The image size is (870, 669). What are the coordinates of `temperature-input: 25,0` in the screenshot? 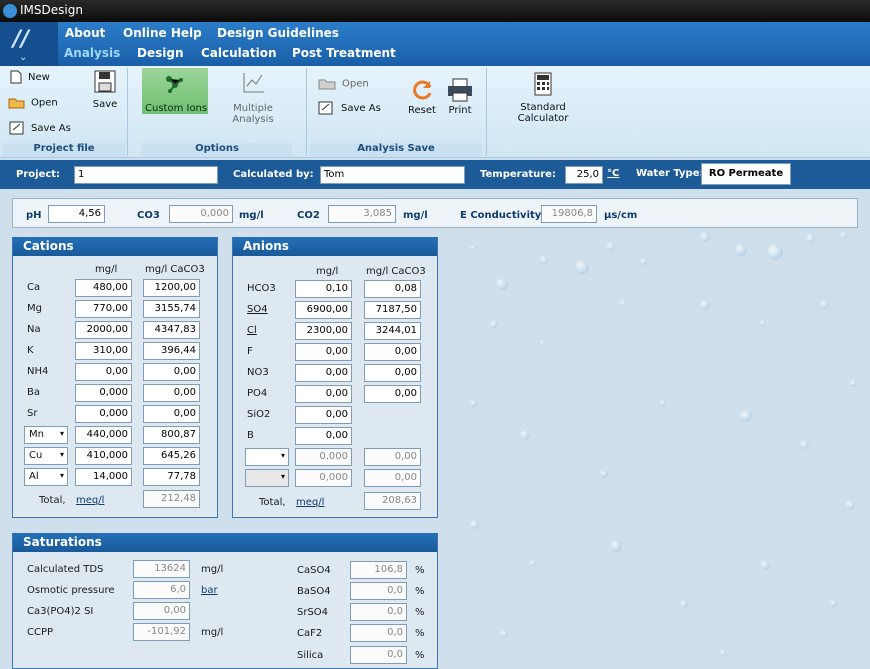 It's located at (584, 175).